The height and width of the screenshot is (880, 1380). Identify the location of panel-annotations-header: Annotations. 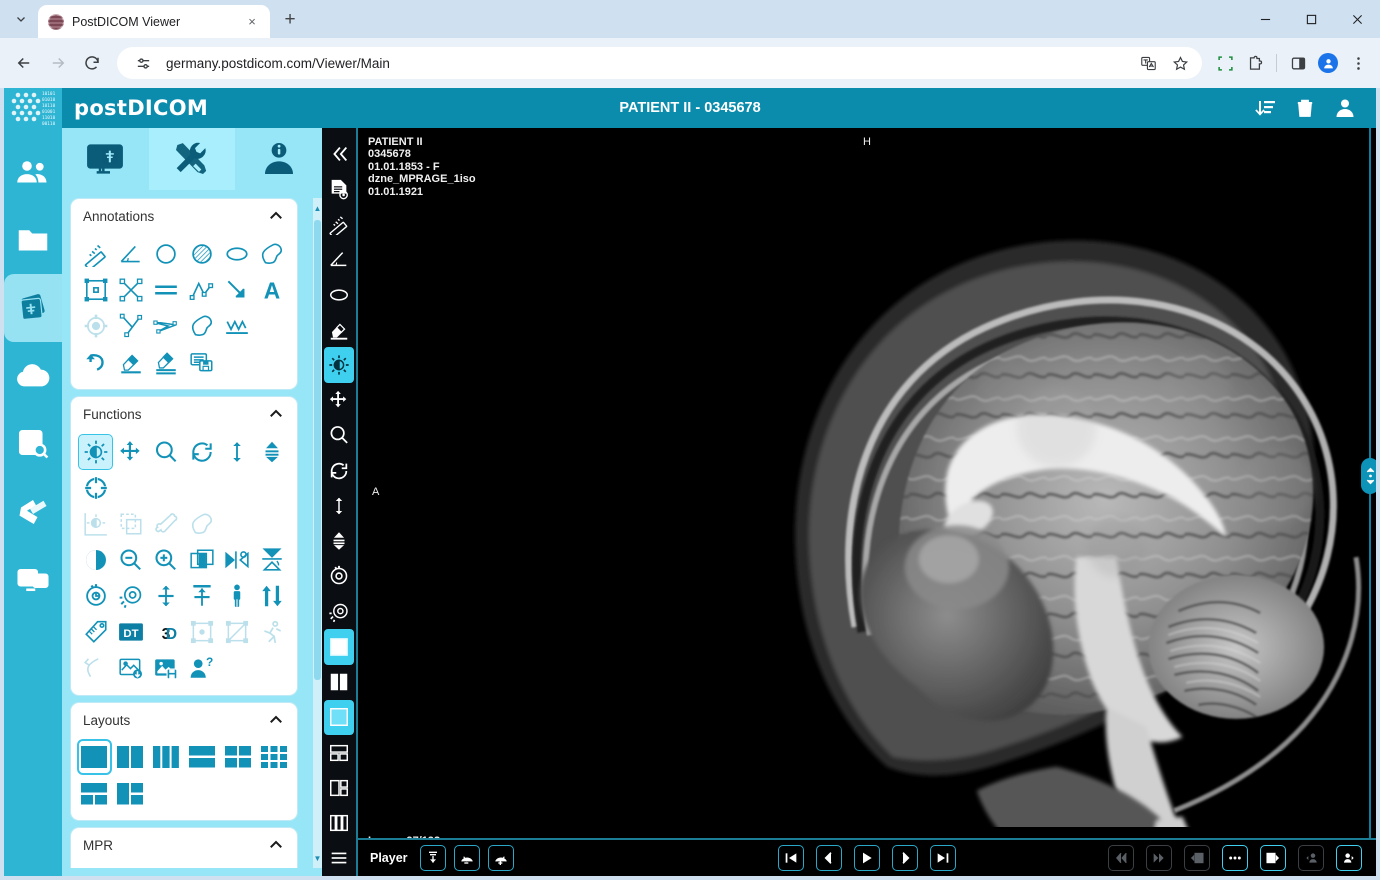
(184, 216).